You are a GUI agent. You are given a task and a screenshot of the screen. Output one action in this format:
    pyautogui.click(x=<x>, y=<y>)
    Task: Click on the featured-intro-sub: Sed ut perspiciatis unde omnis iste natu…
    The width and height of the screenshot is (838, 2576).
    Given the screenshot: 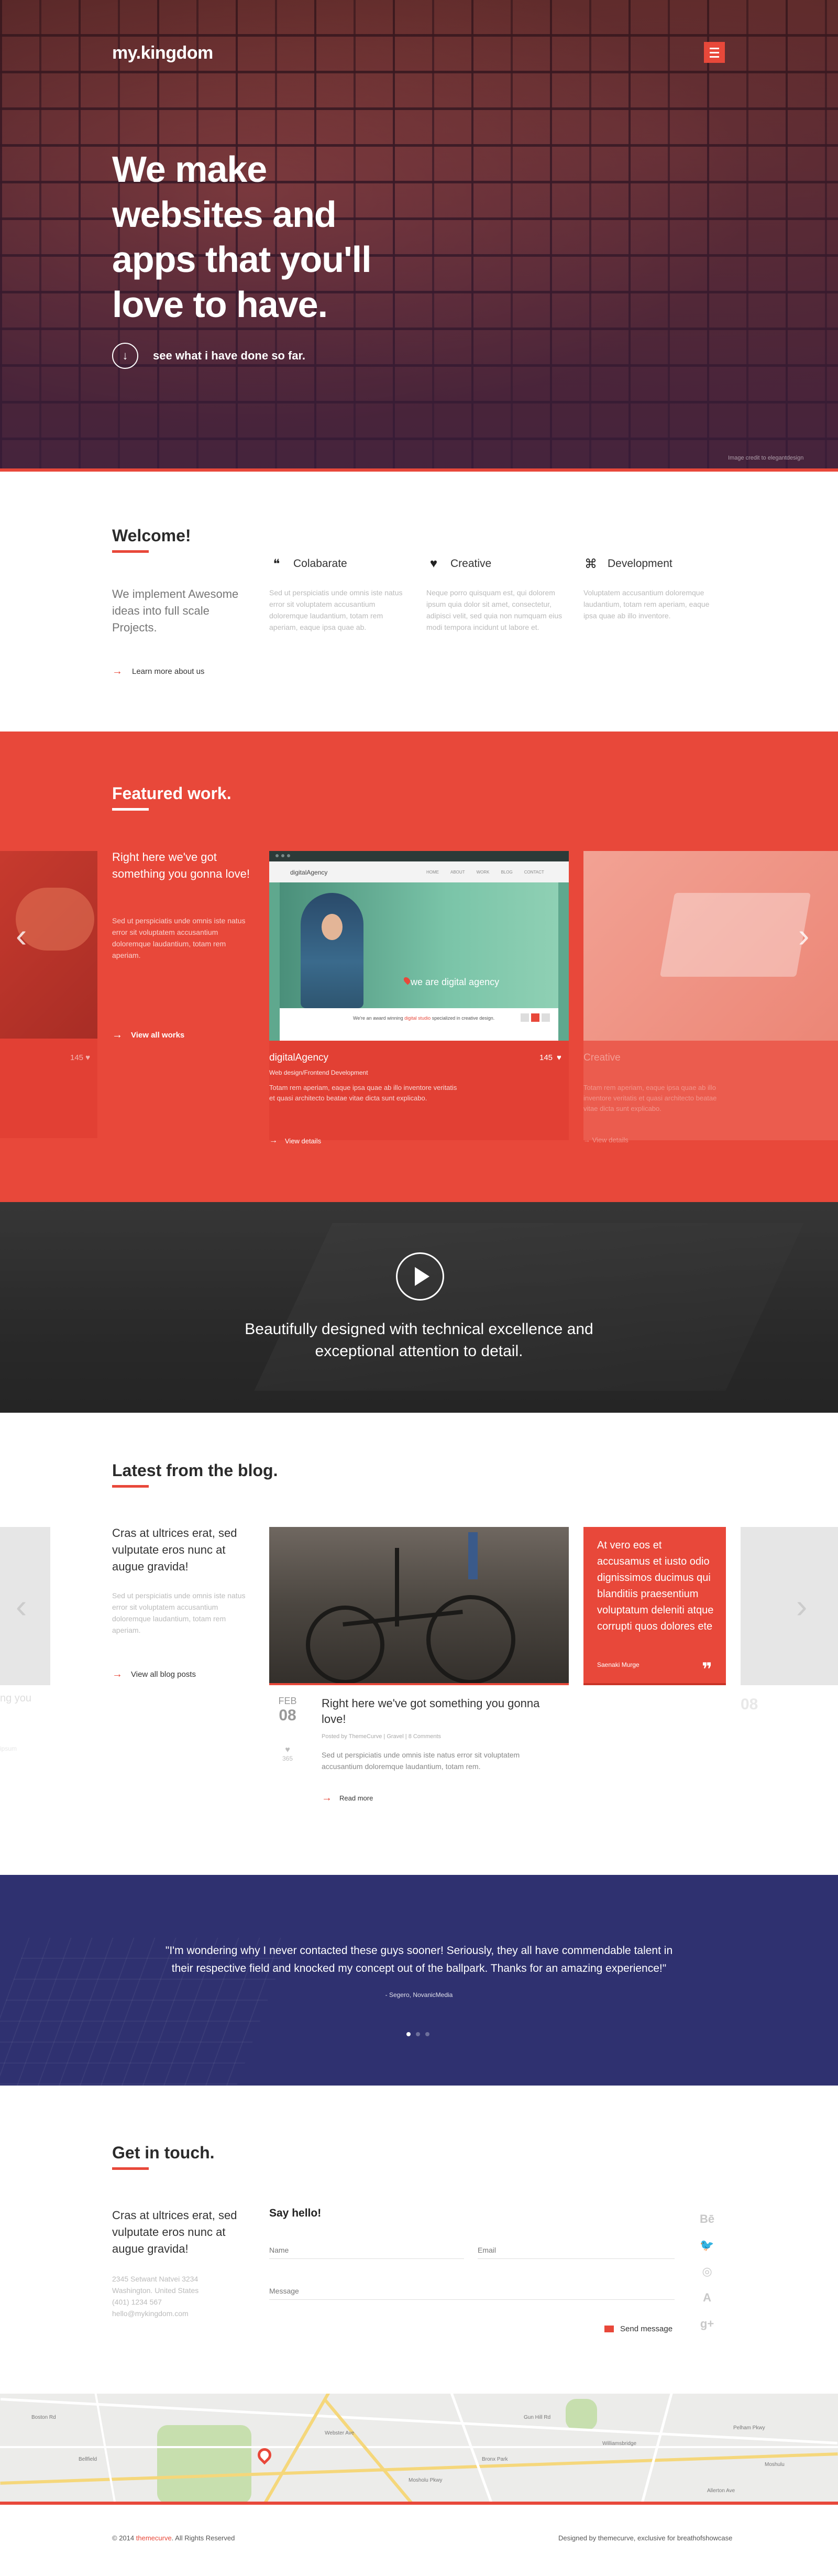 What is the action you would take?
    pyautogui.click(x=179, y=937)
    